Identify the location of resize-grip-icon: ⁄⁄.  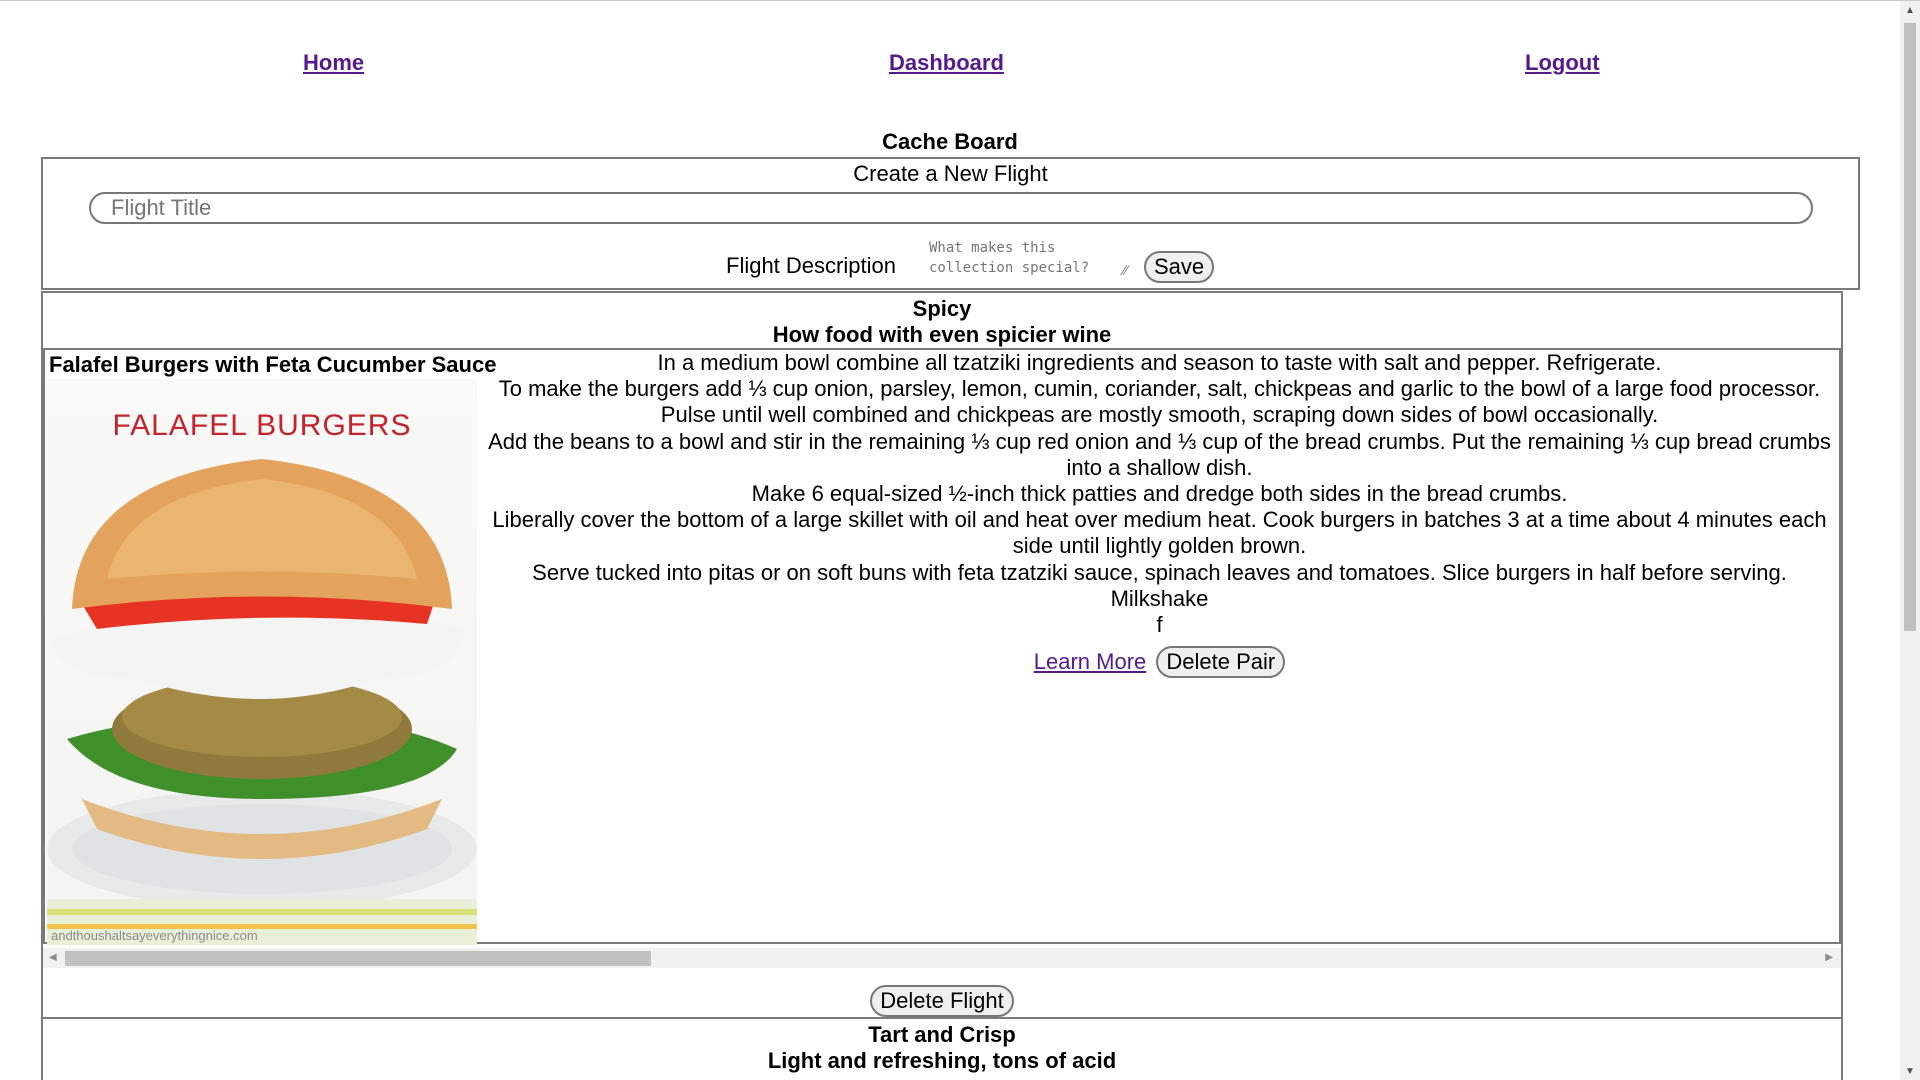
(1125, 270).